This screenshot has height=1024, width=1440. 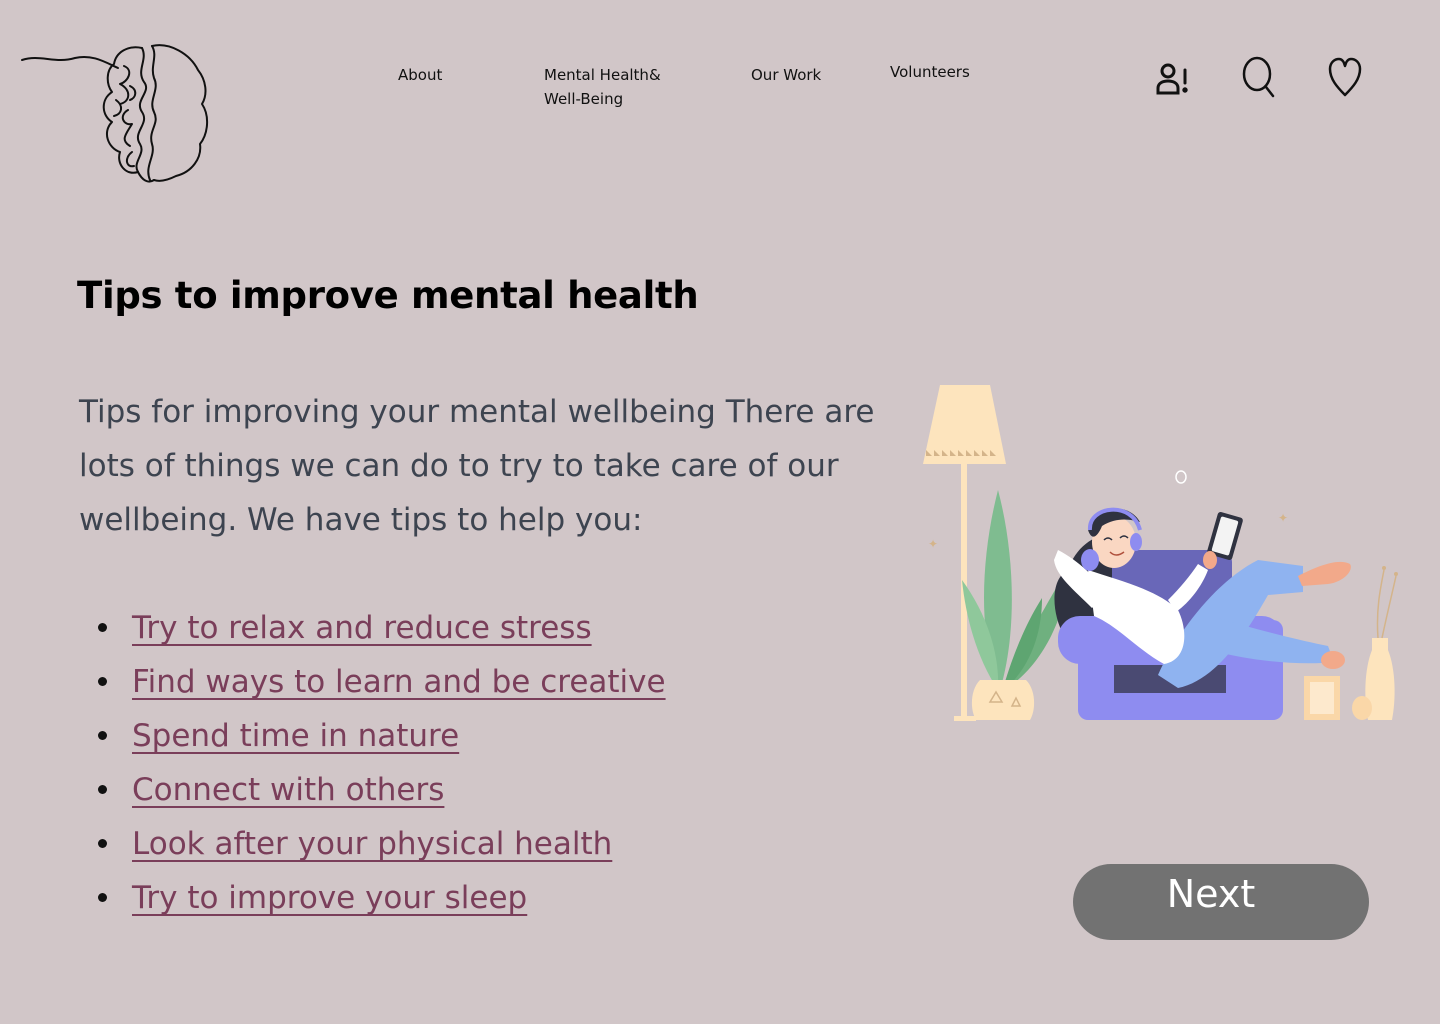 What do you see at coordinates (117, 114) in the screenshot?
I see `brain-logo-icon` at bounding box center [117, 114].